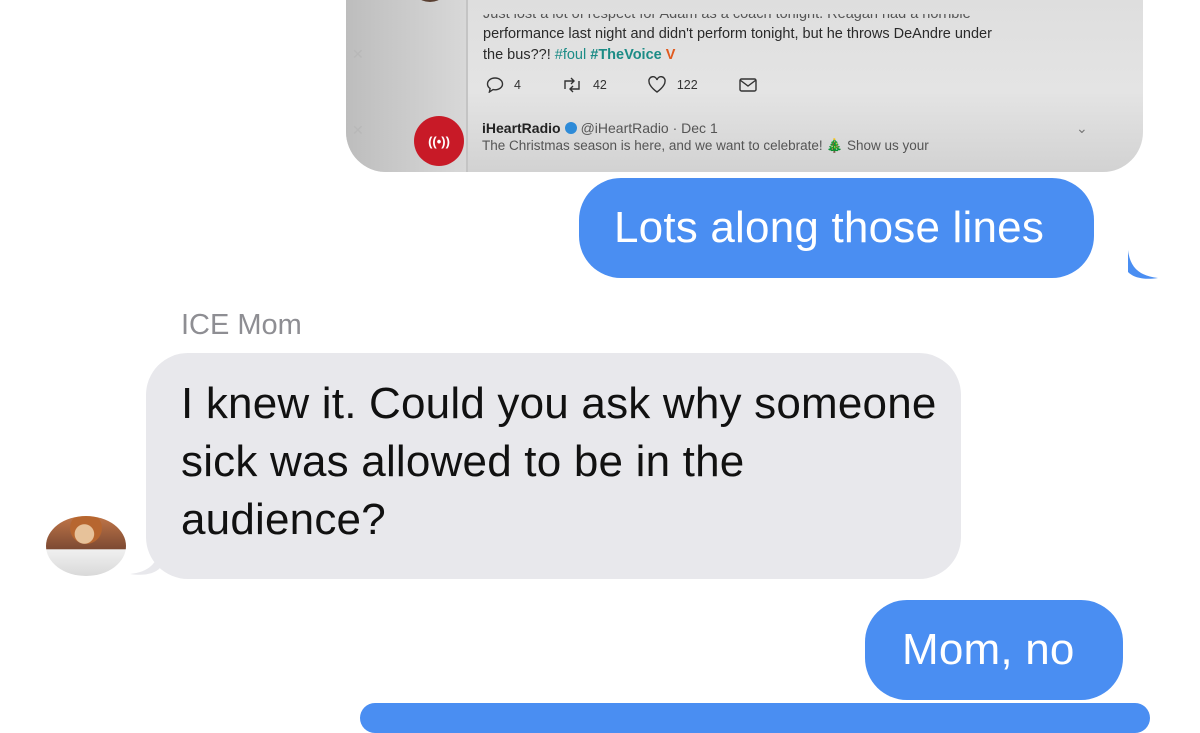  What do you see at coordinates (86, 546) in the screenshot?
I see `contact-avatar` at bounding box center [86, 546].